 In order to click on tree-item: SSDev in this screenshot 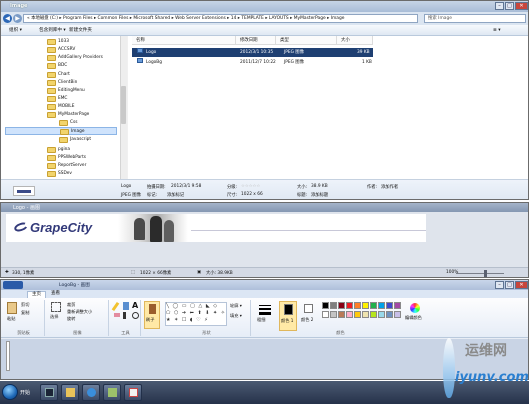, I will do `click(58, 174)`.